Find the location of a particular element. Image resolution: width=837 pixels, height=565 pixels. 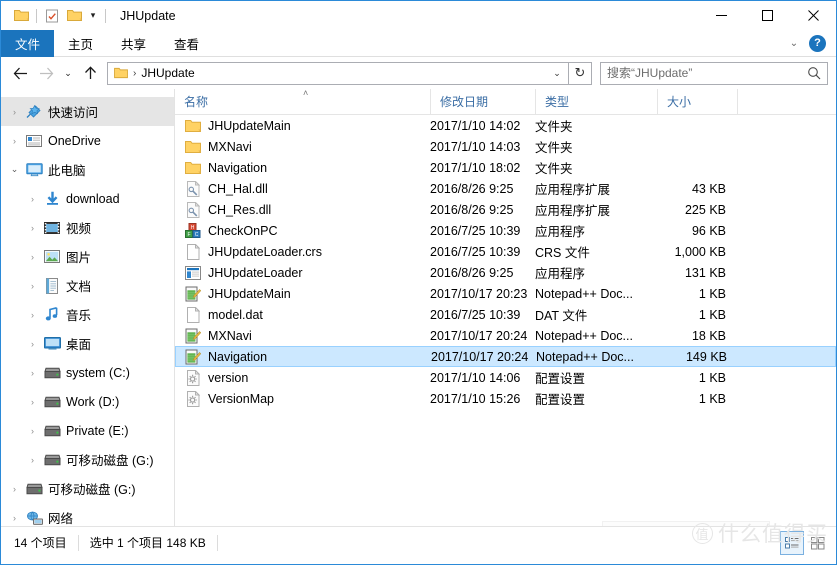

table-row: model.dat 2016/7/25 10:39 DAT 文件 1 KB is located at coordinates (505, 314).